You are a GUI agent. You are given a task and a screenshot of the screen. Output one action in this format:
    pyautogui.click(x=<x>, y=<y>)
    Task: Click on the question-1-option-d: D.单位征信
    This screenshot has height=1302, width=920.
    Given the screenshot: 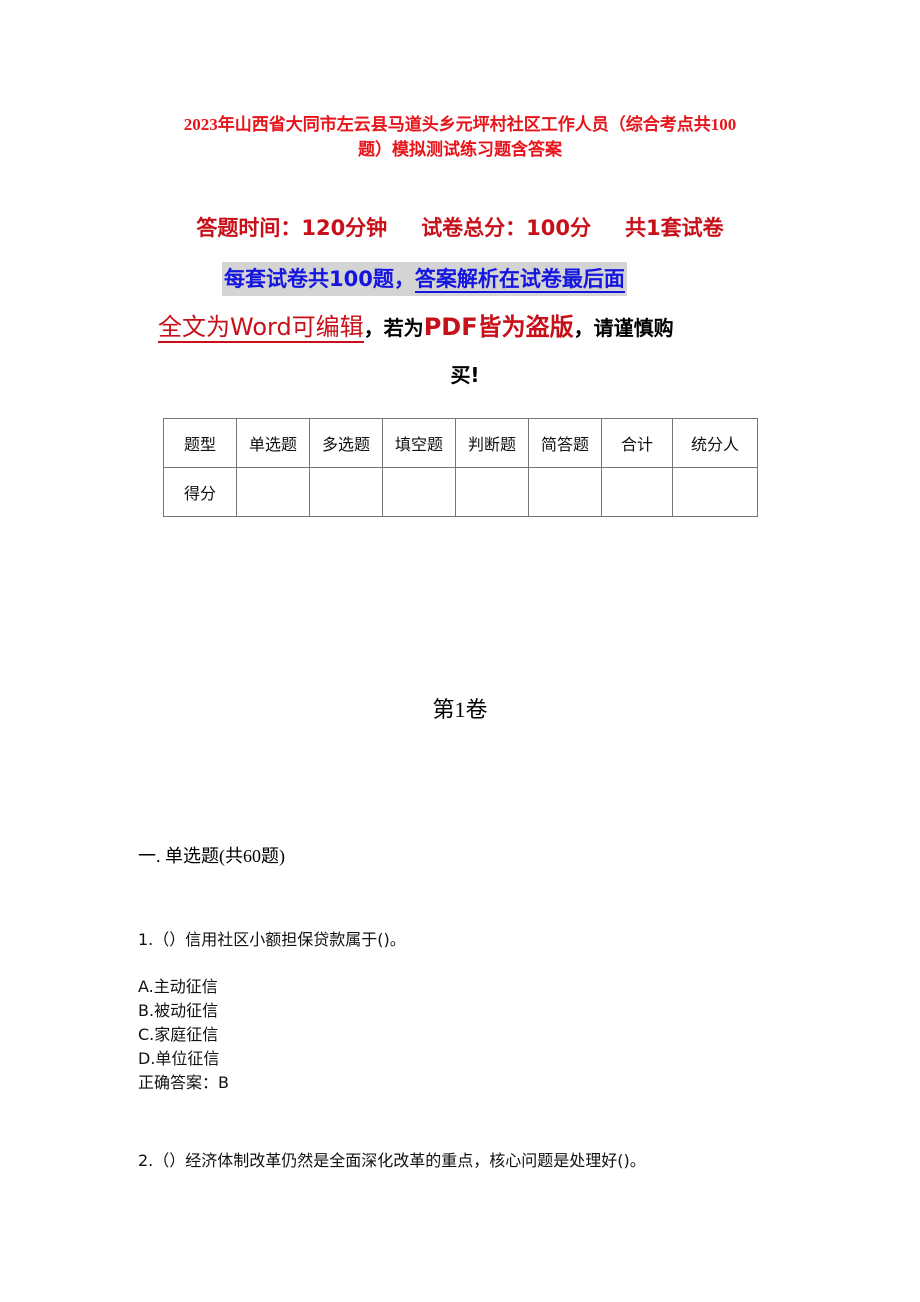 What is the action you would take?
    pyautogui.click(x=179, y=1058)
    